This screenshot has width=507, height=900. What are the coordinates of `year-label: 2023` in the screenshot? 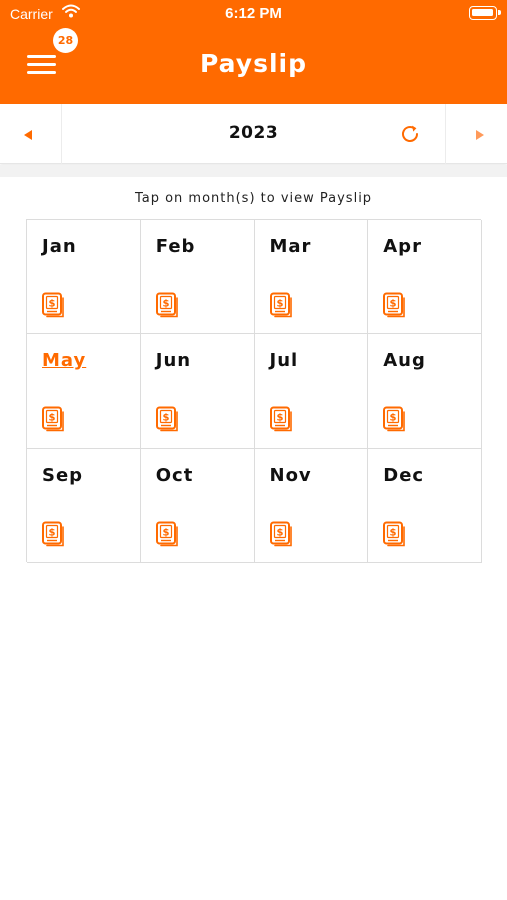 It's located at (253, 133).